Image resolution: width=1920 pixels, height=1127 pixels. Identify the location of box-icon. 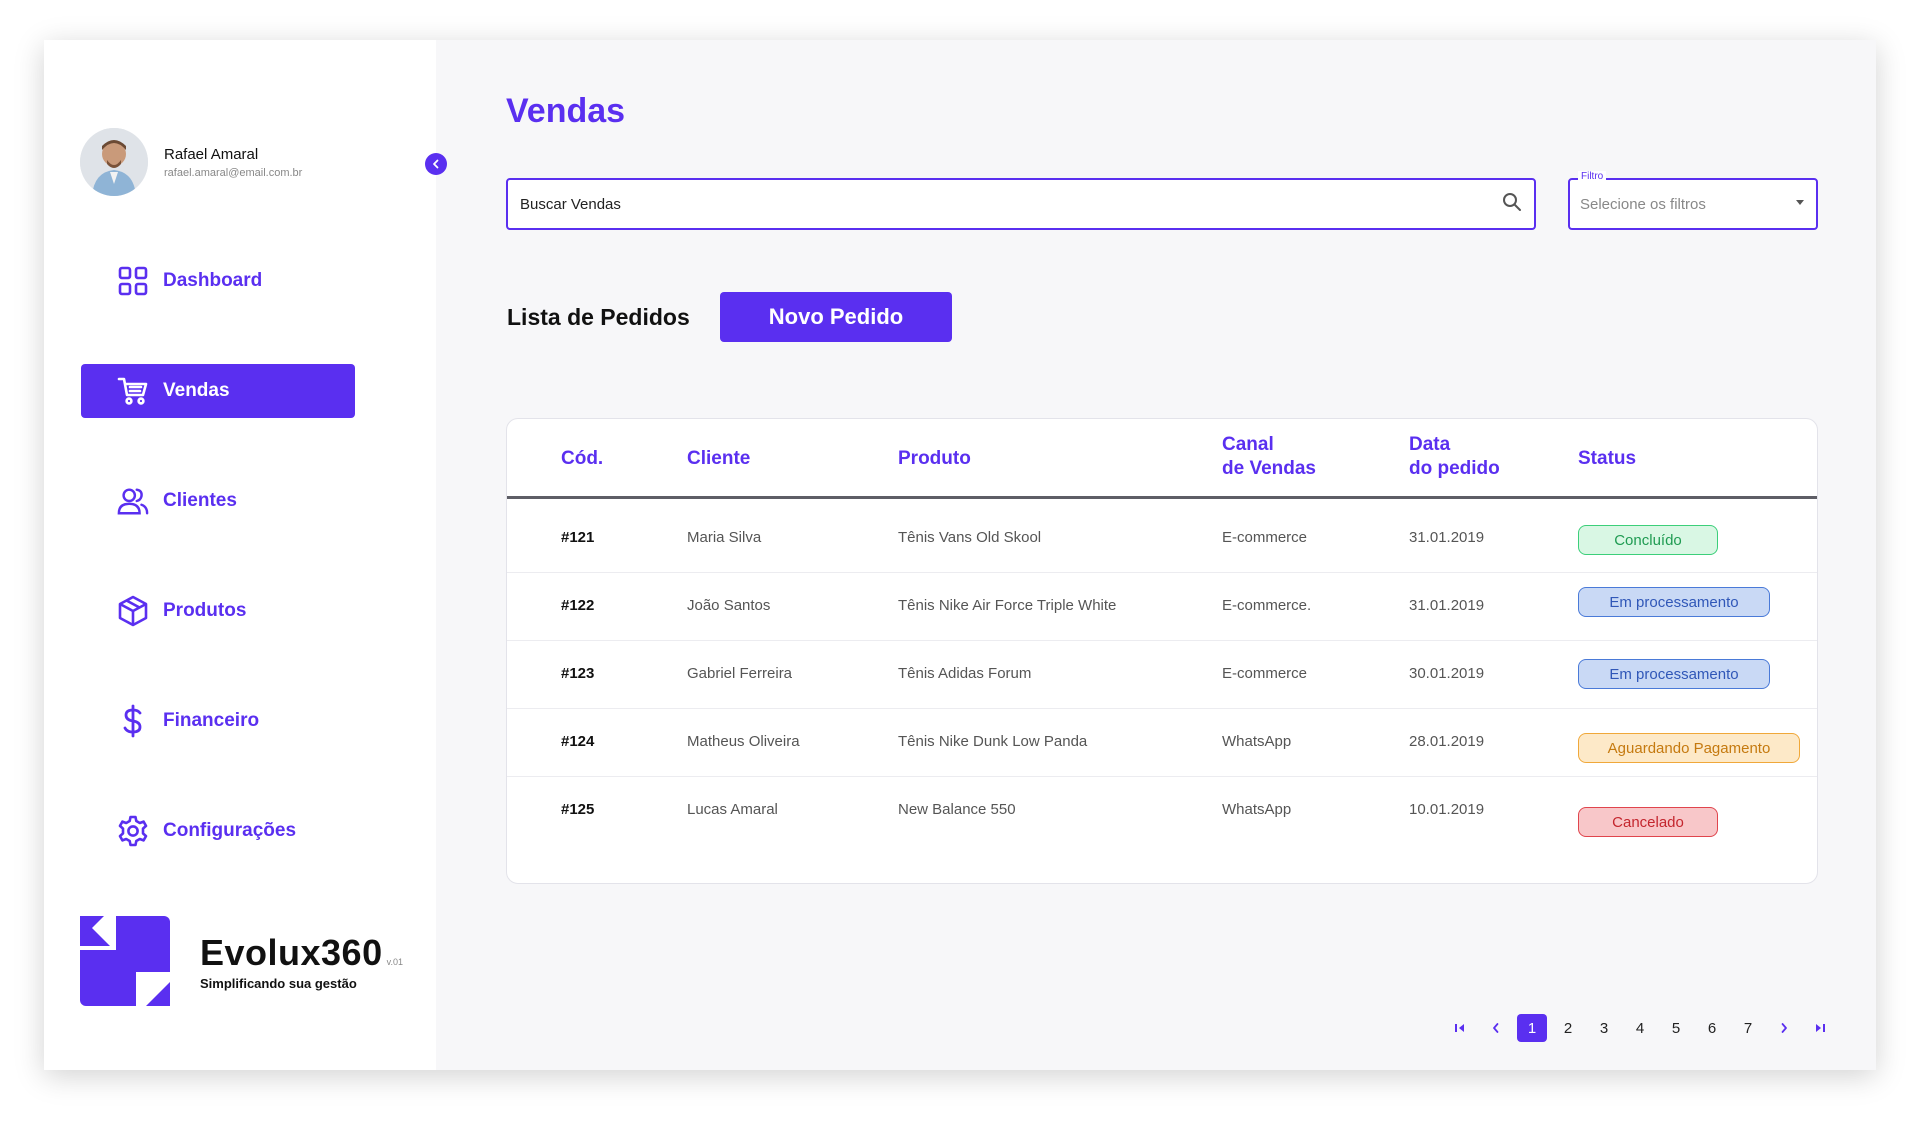
(133, 611).